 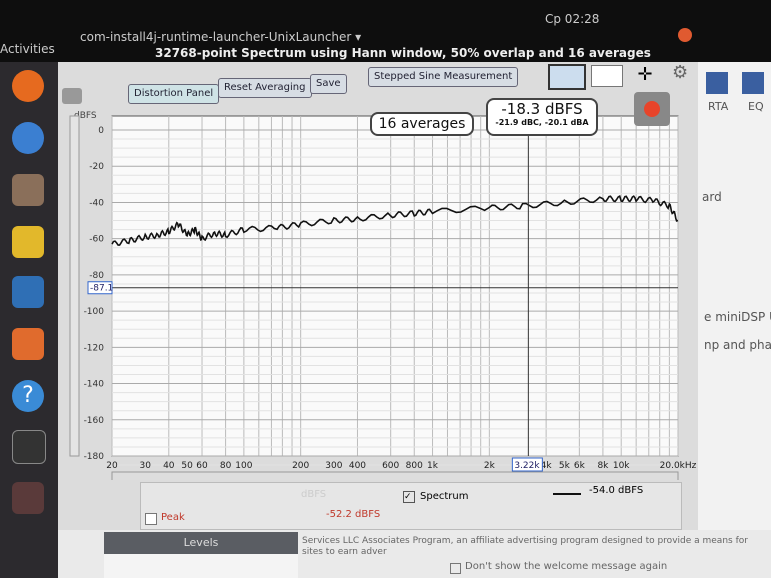 I want to click on close-icon, so click(x=685, y=35).